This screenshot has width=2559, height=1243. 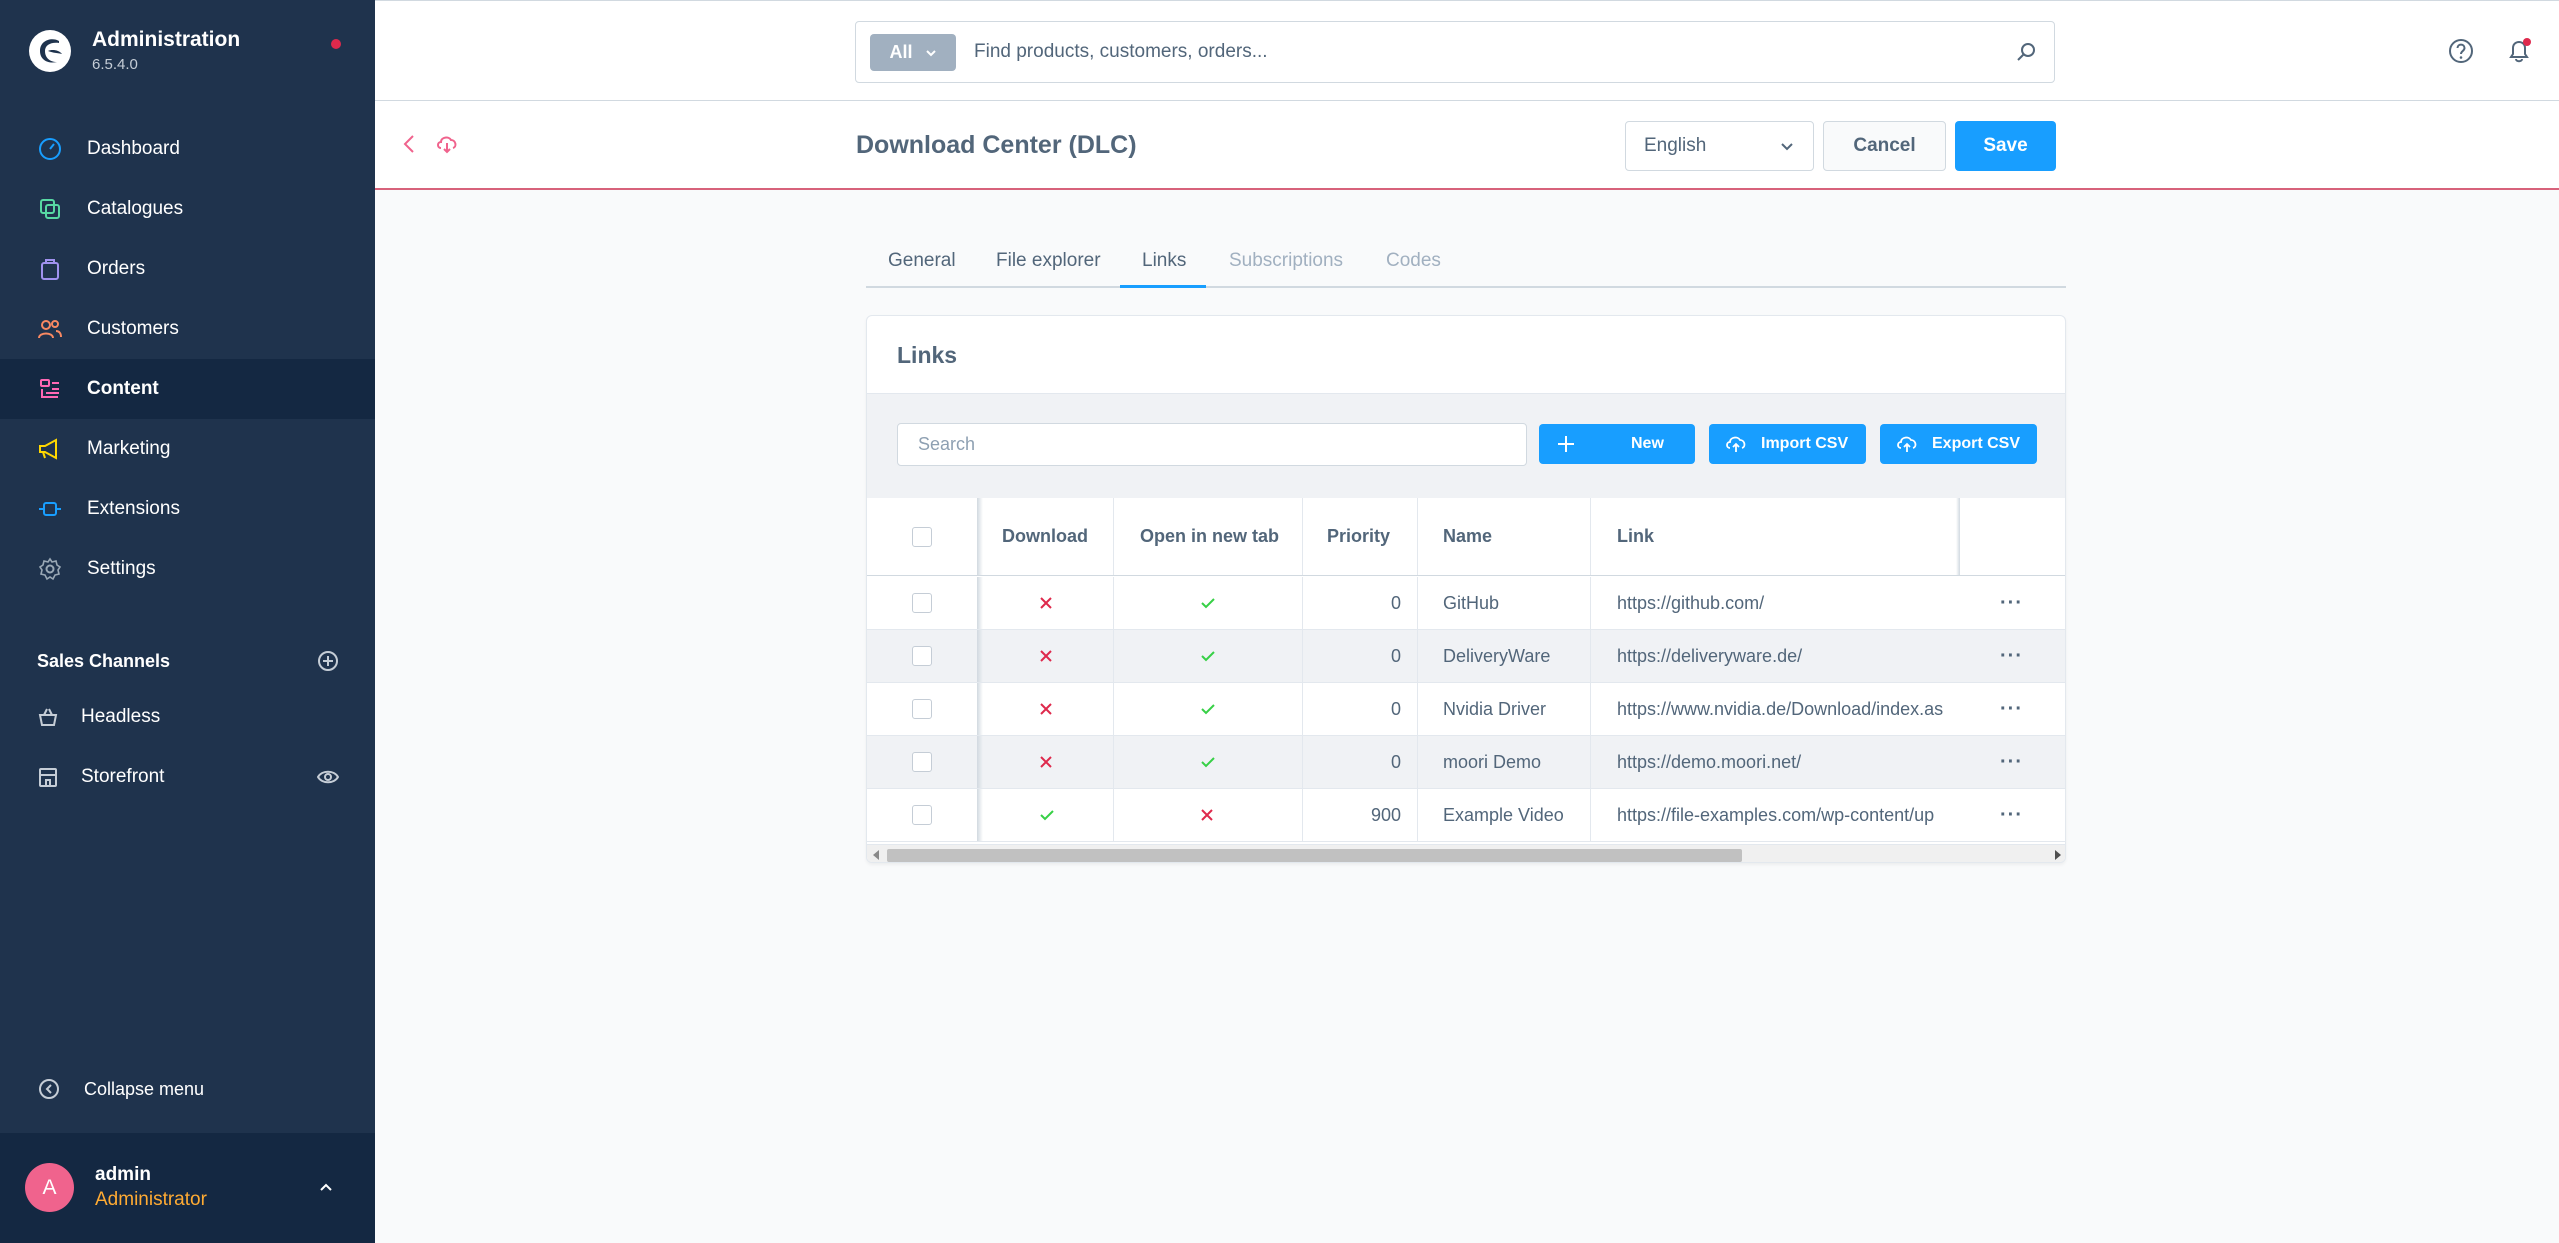 I want to click on column-header-priority: Priority, so click(x=1358, y=536).